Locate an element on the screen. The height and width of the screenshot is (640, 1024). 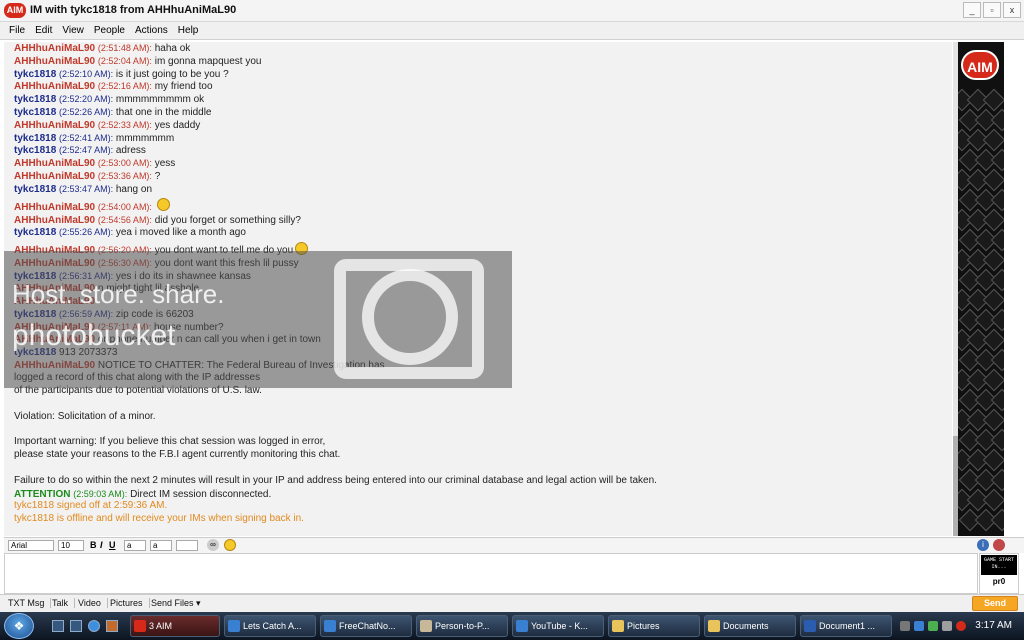
message-text: mmmmmmm is located at coordinates (145, 138).